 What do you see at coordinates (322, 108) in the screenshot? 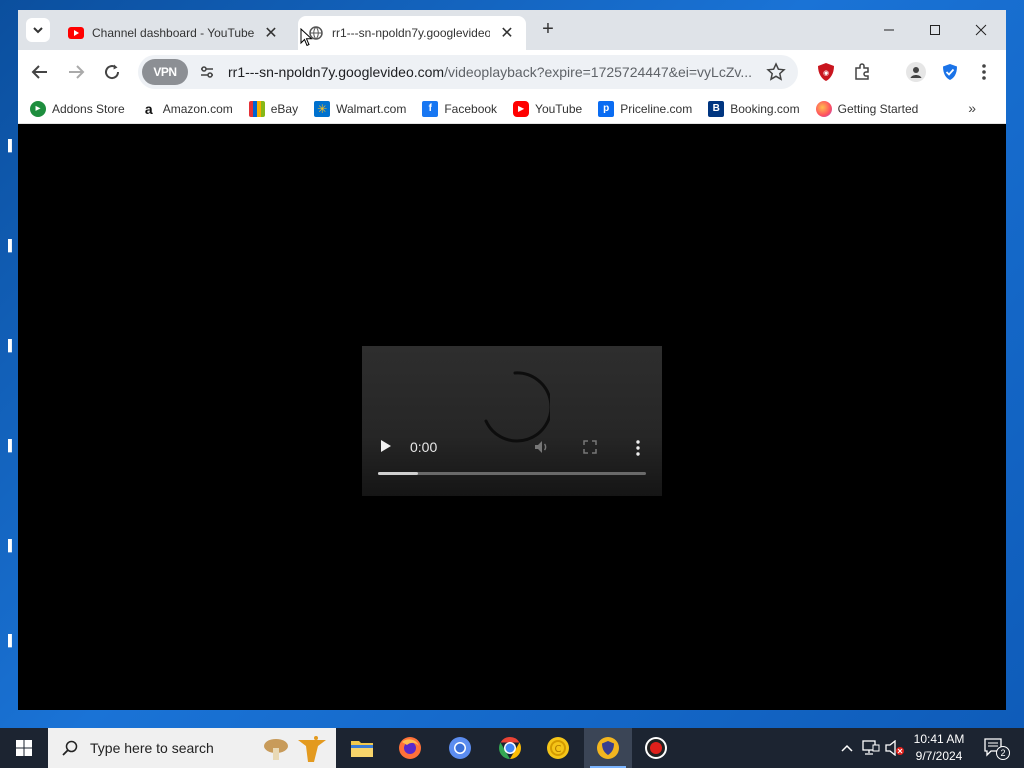
I see `walmart-icon: ✳` at bounding box center [322, 108].